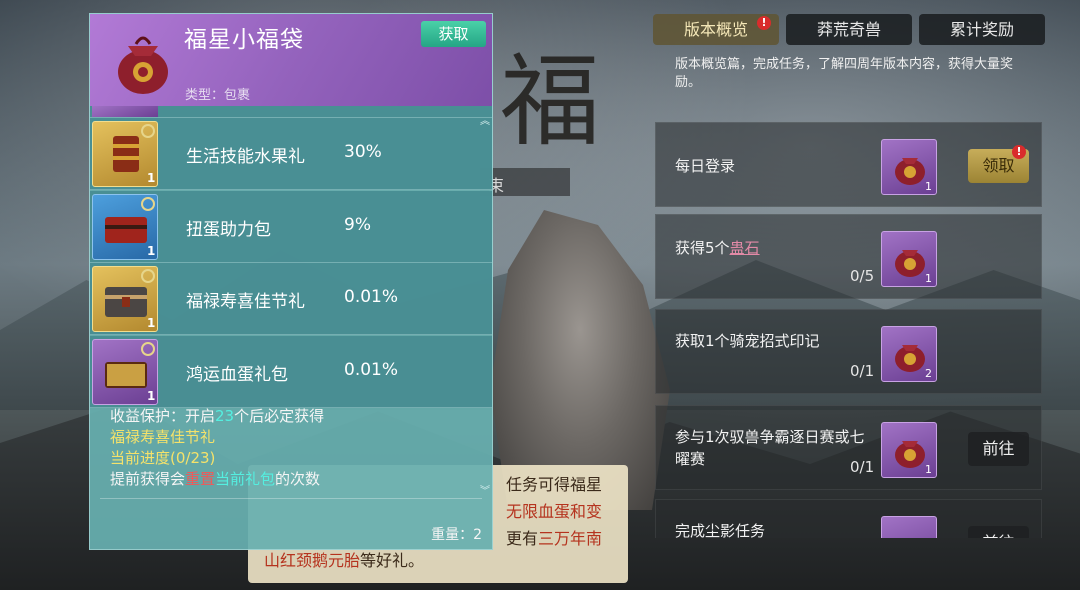 This screenshot has width=1080, height=590. What do you see at coordinates (848, 351) in the screenshot?
I see `task-item: 获取1个骑宠招式印记 0/1 2` at bounding box center [848, 351].